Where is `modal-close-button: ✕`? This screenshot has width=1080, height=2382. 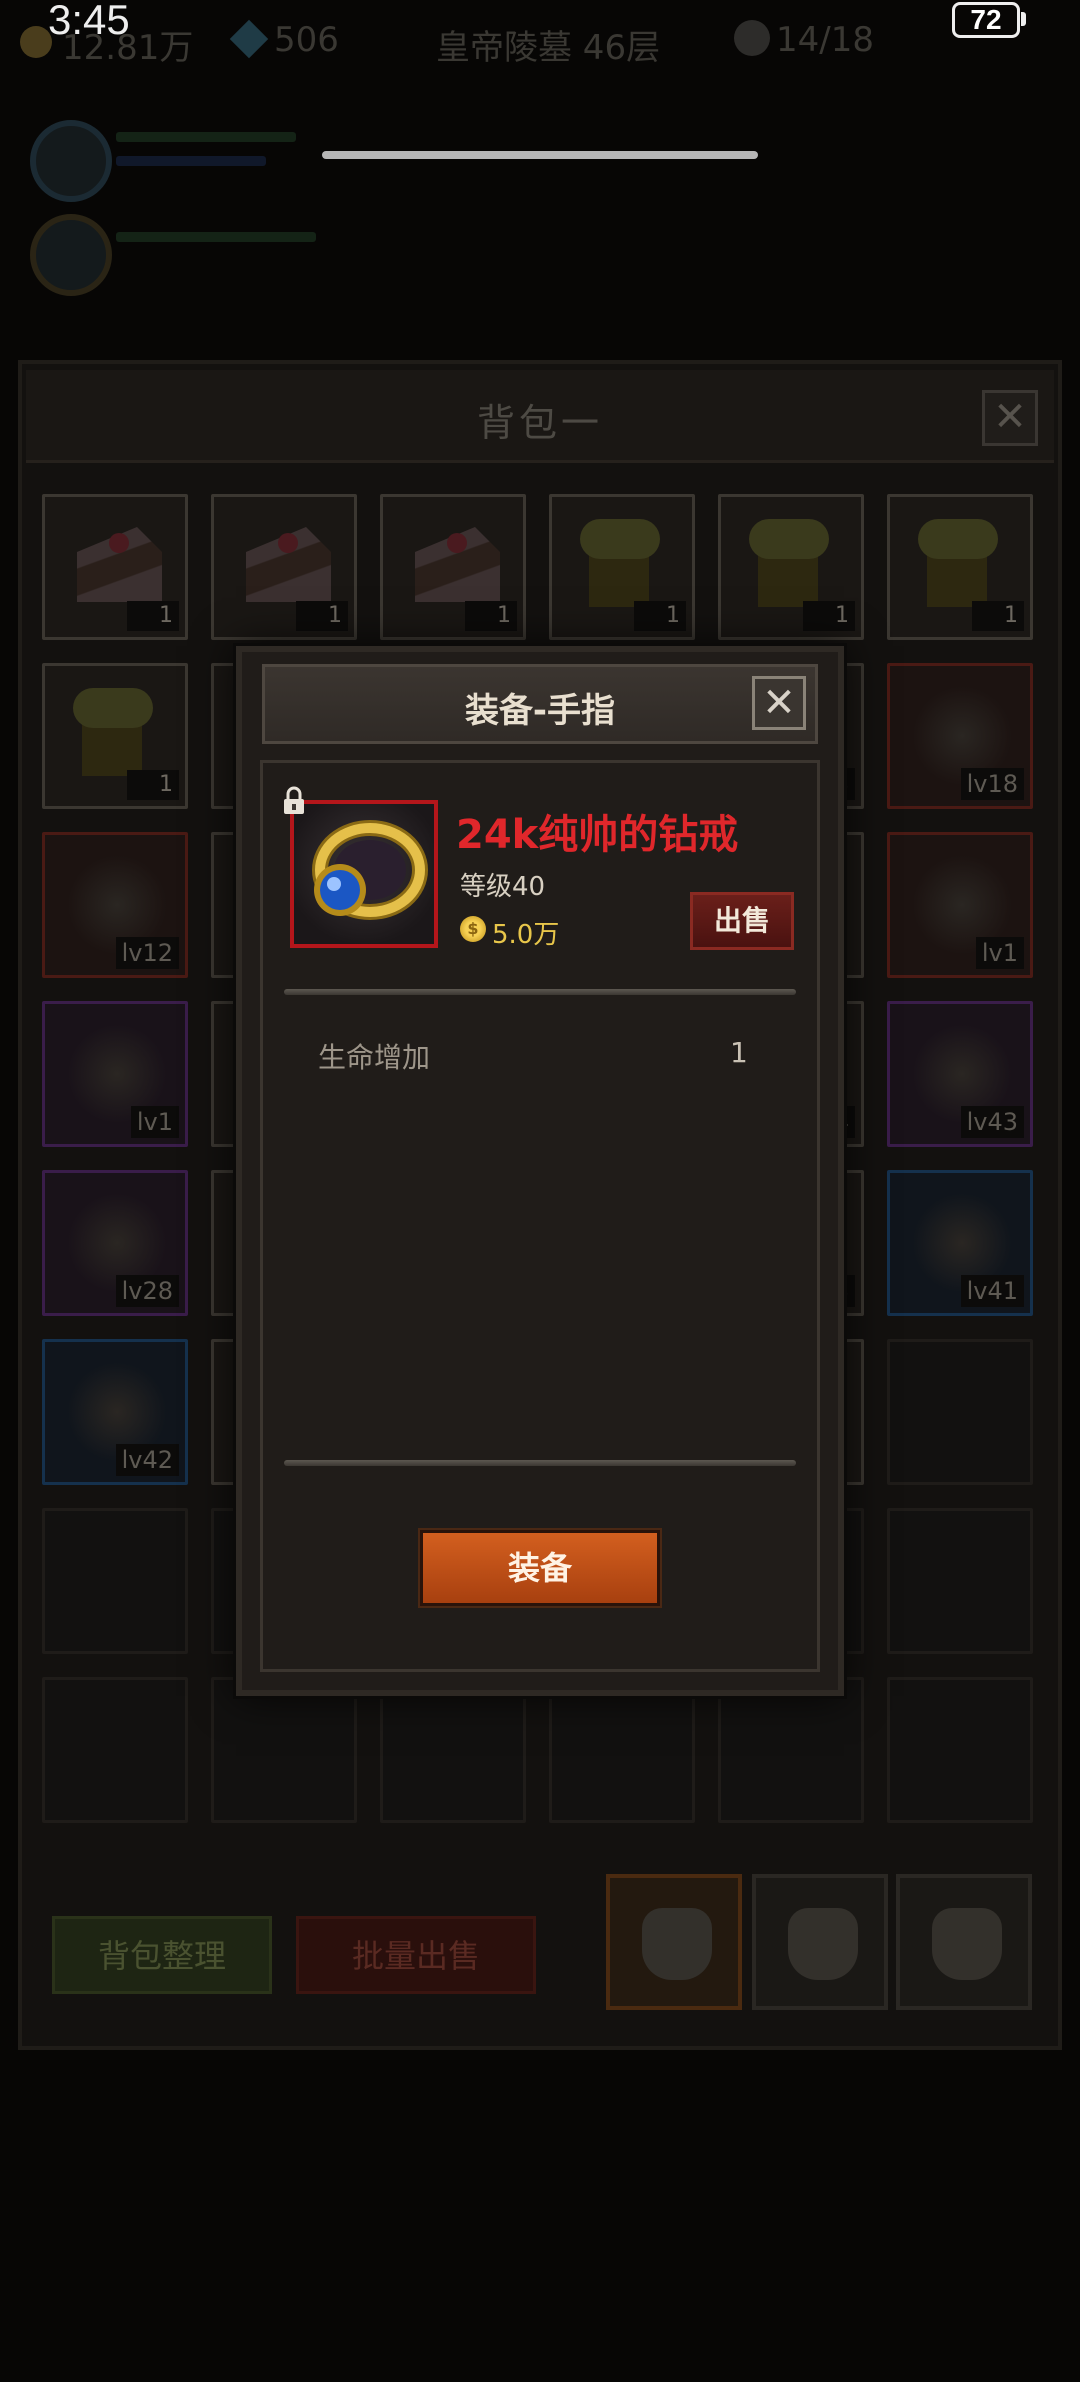
modal-close-button: ✕ is located at coordinates (779, 703).